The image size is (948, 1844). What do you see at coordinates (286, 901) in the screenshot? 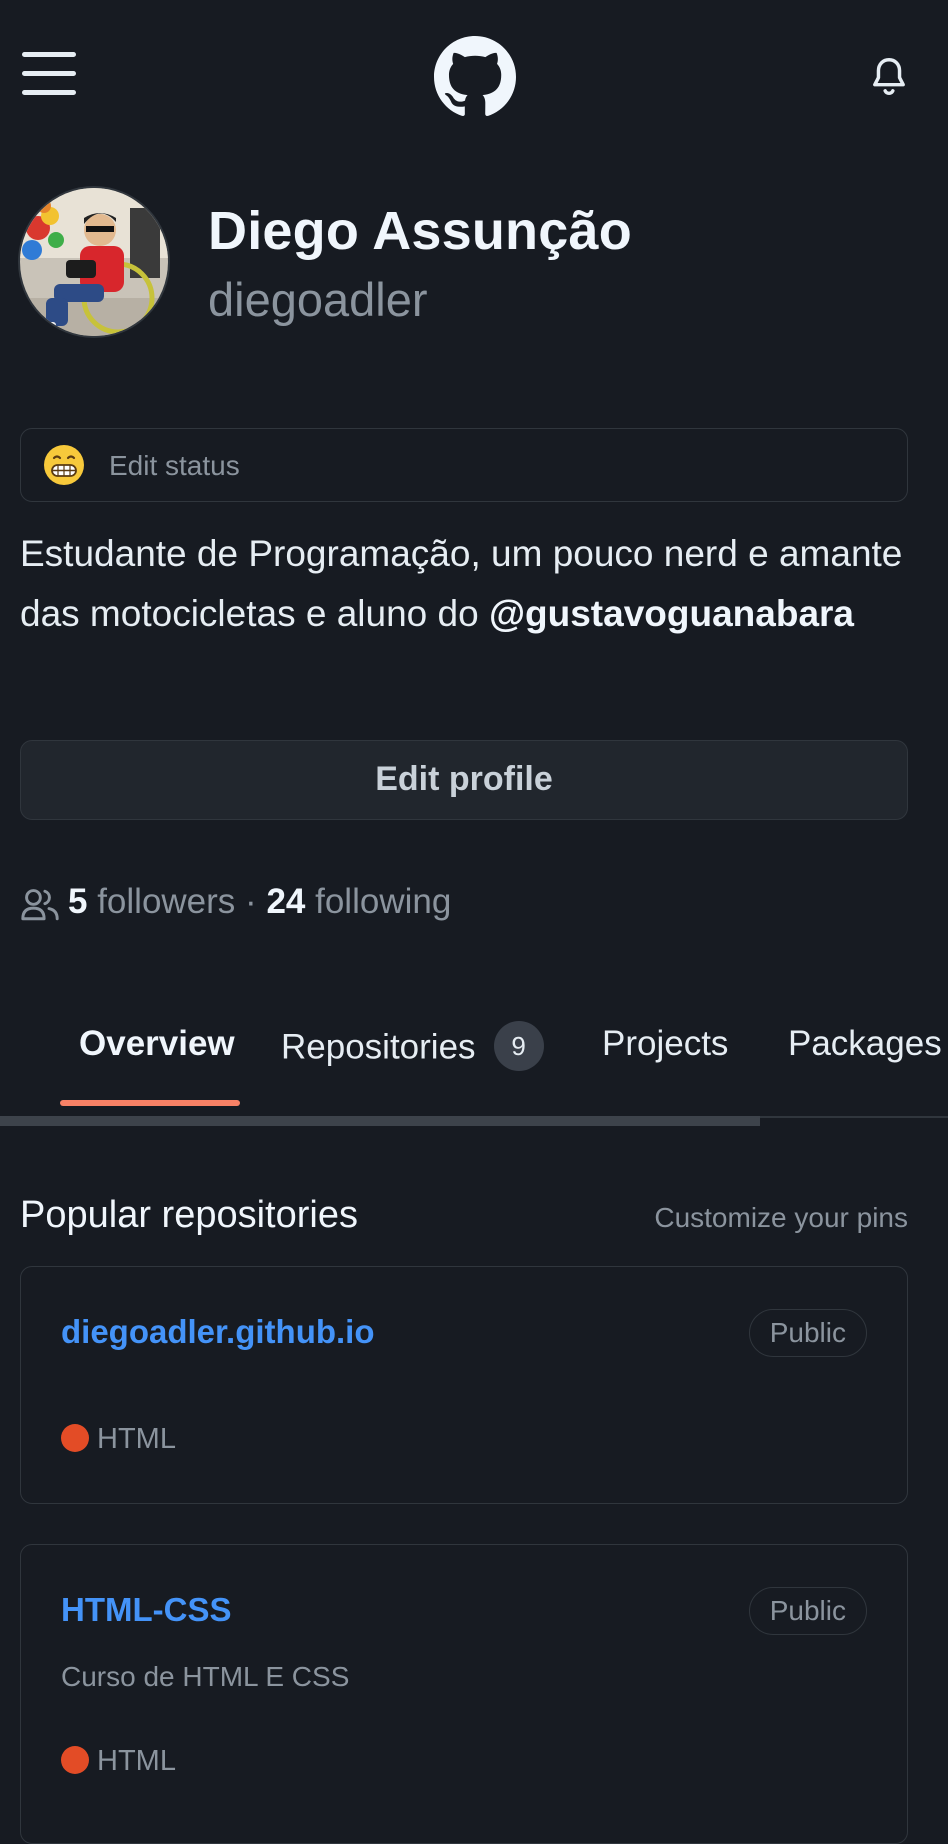
I see `following-count: 24` at bounding box center [286, 901].